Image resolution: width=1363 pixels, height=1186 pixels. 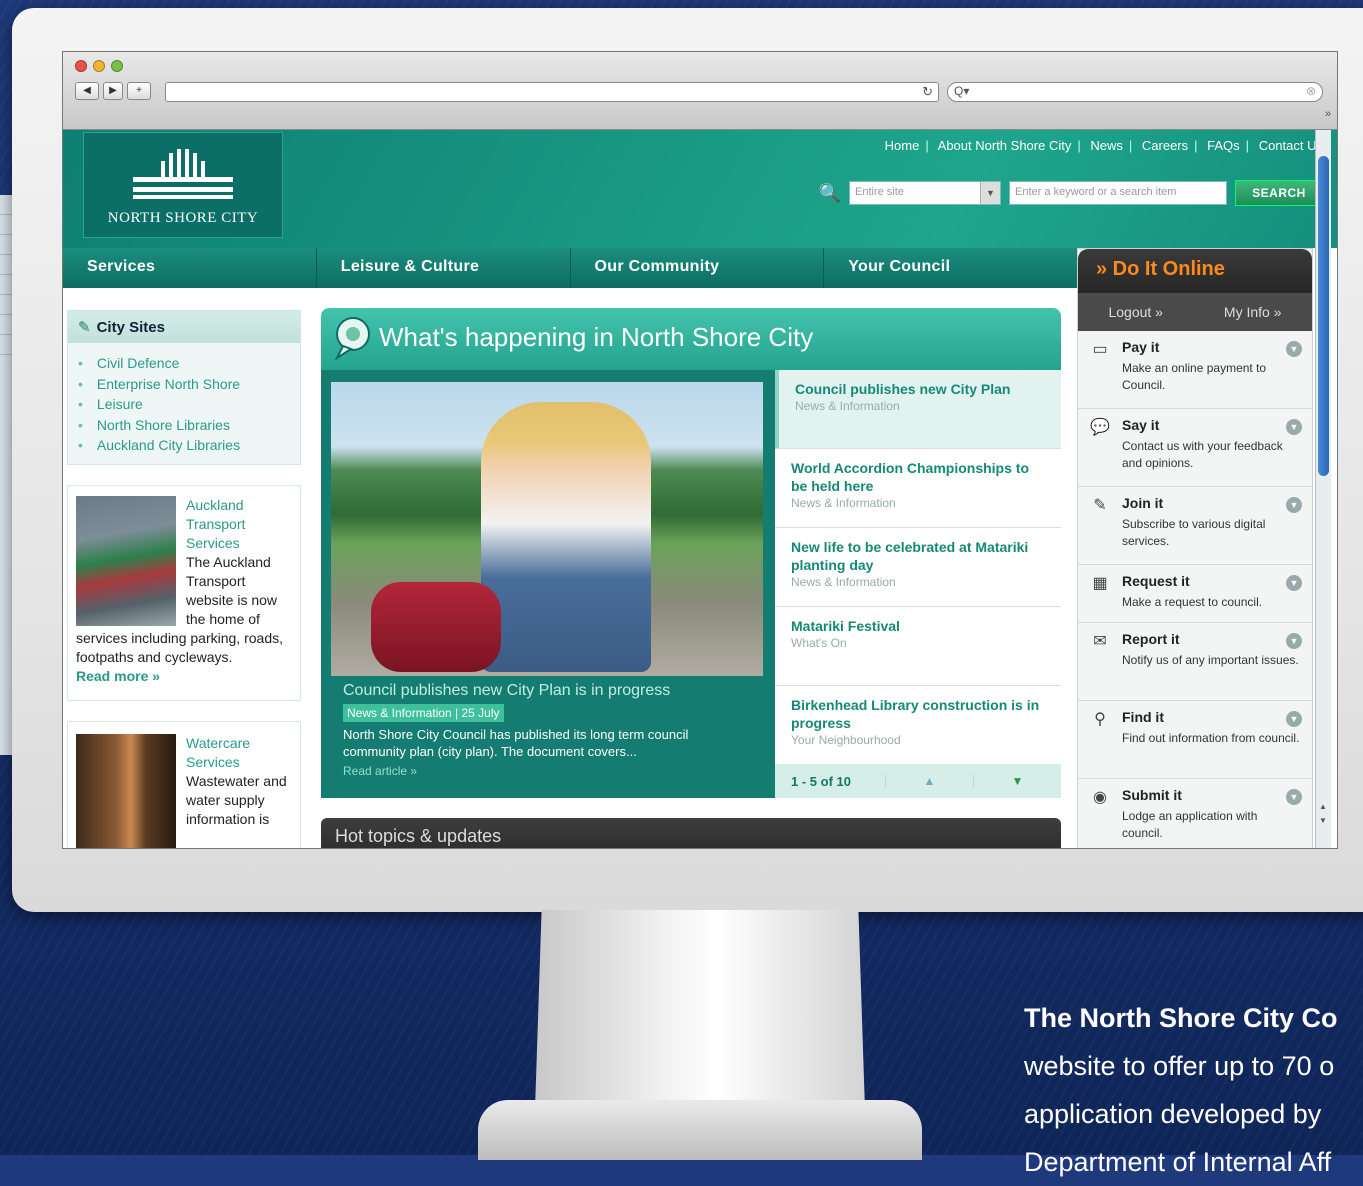 What do you see at coordinates (1253, 312) in the screenshot?
I see `my-info-link: My Info »` at bounding box center [1253, 312].